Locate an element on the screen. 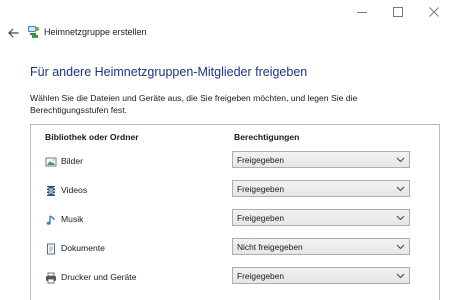  row-label-dokumente: Dokumente is located at coordinates (83, 248).